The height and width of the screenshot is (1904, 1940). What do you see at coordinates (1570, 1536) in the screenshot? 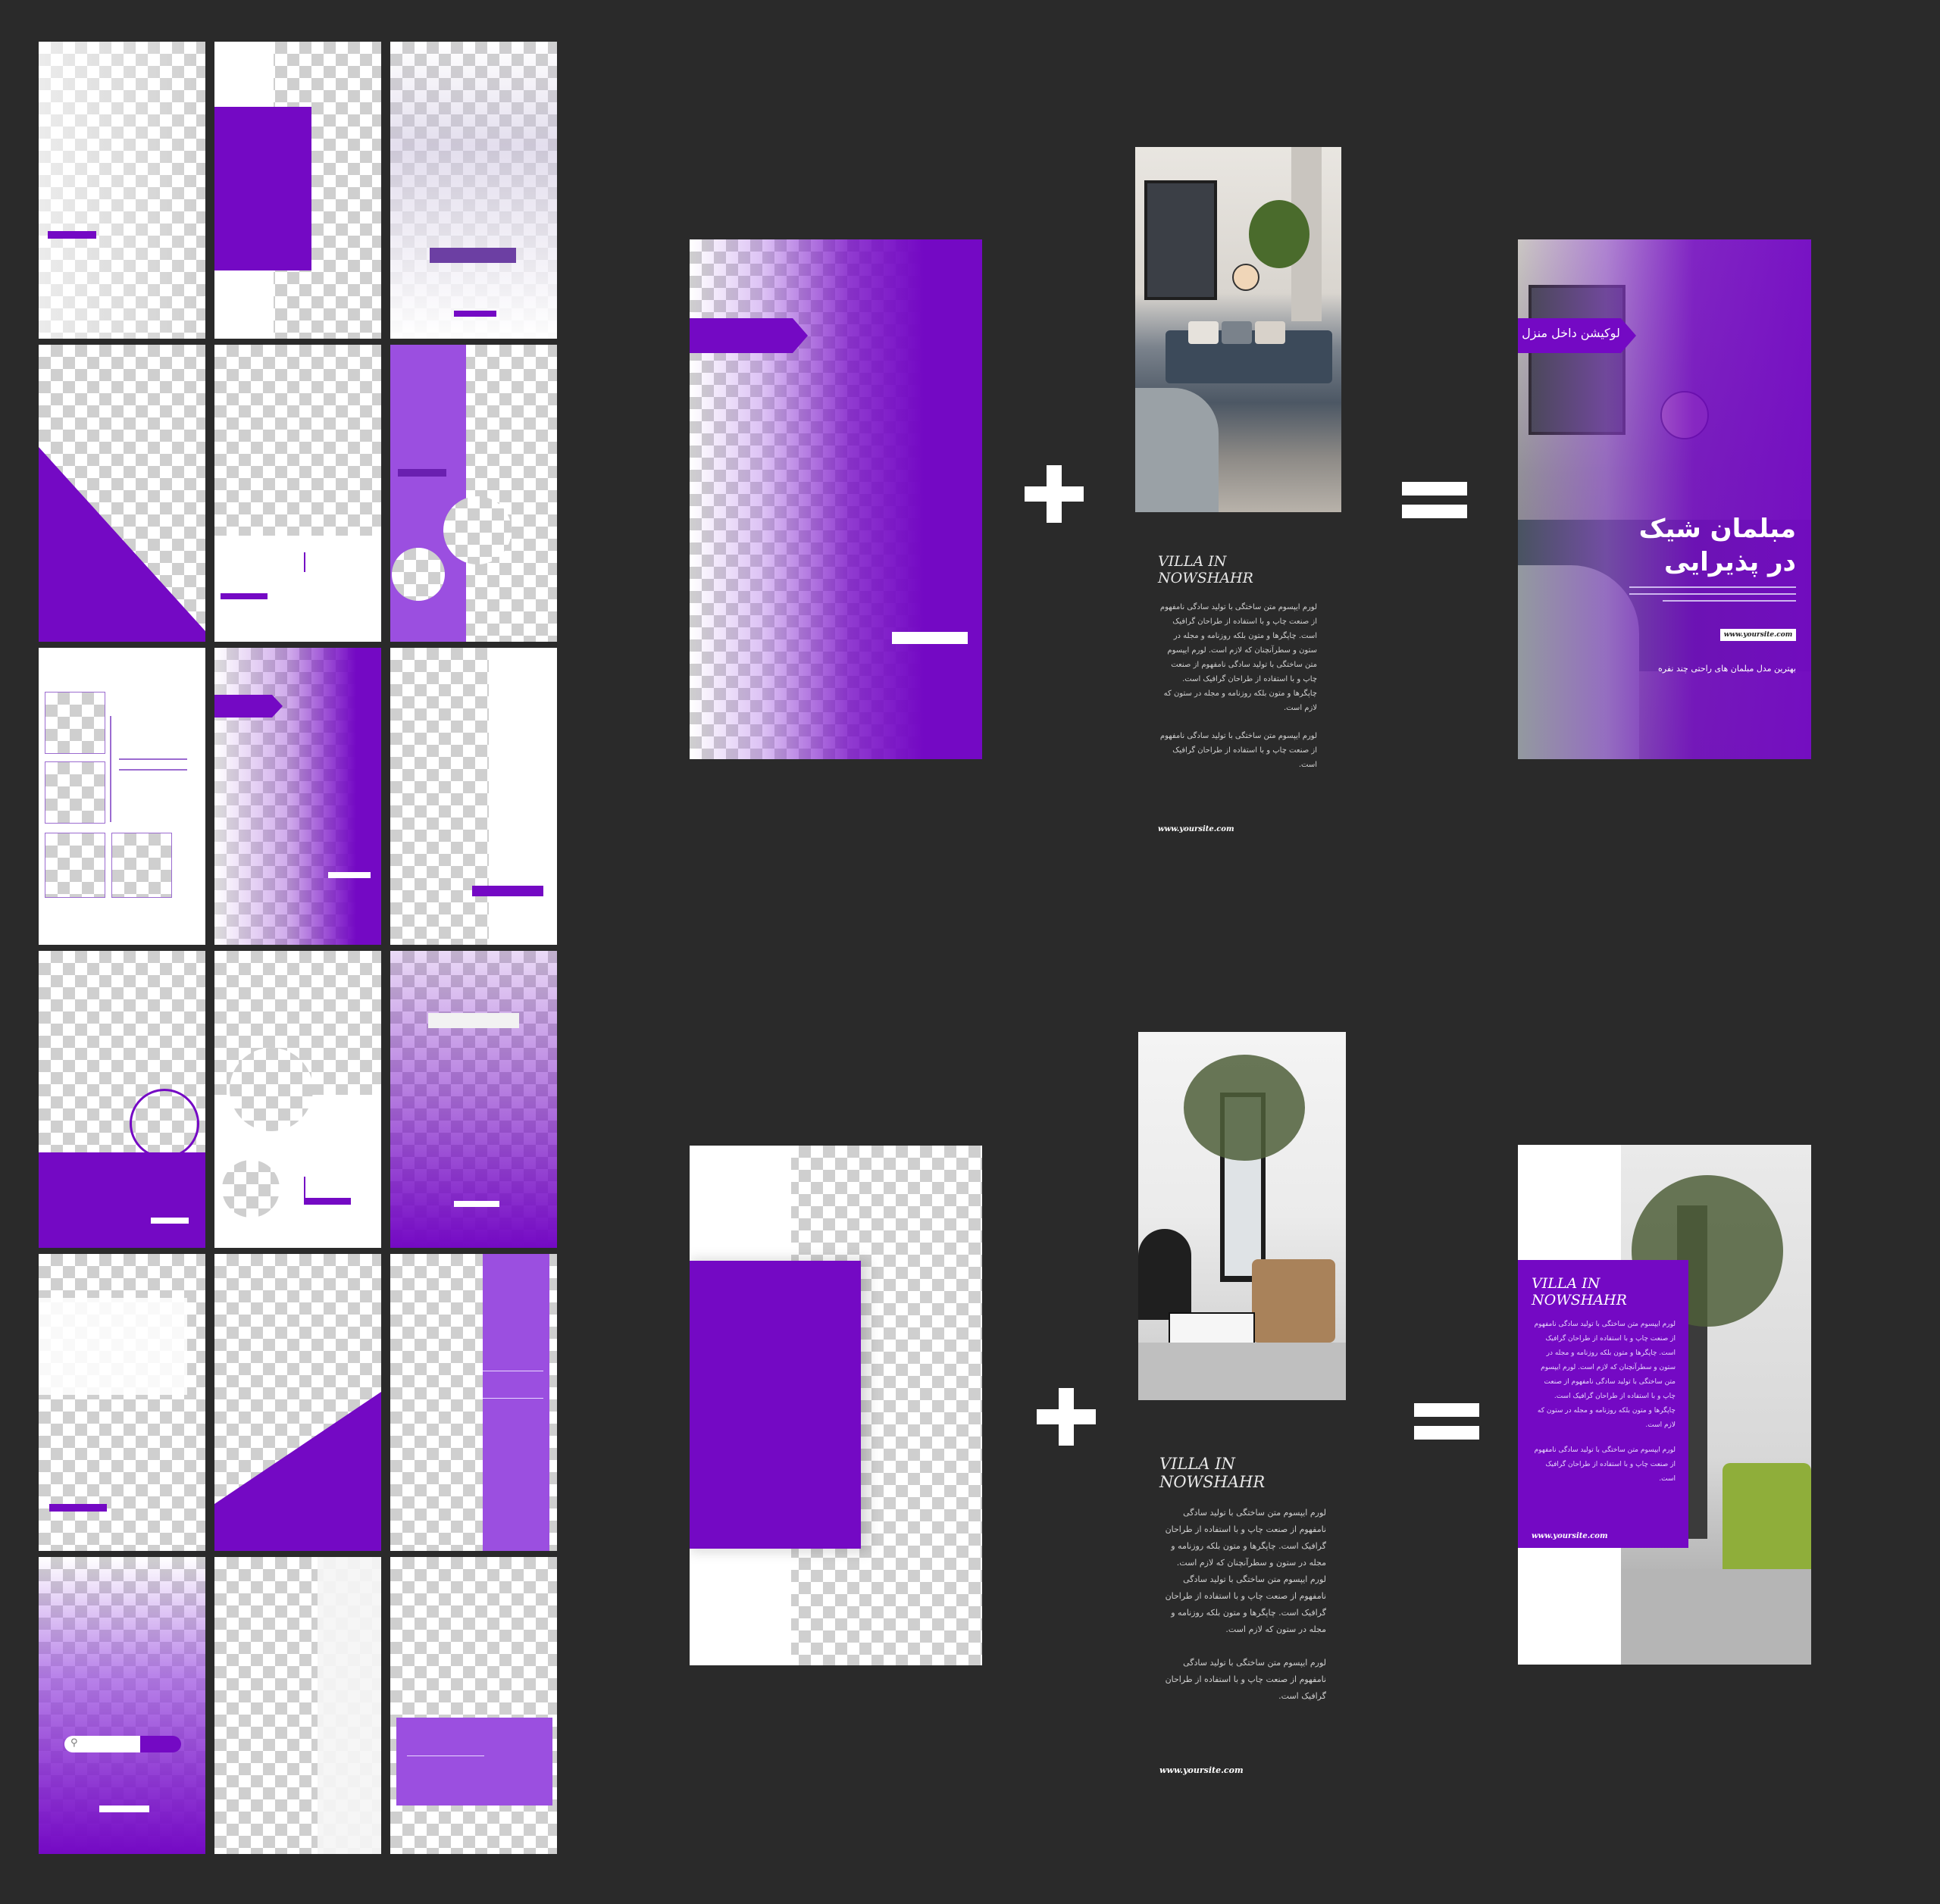
I see `poster-website: www.yoursite.com` at bounding box center [1570, 1536].